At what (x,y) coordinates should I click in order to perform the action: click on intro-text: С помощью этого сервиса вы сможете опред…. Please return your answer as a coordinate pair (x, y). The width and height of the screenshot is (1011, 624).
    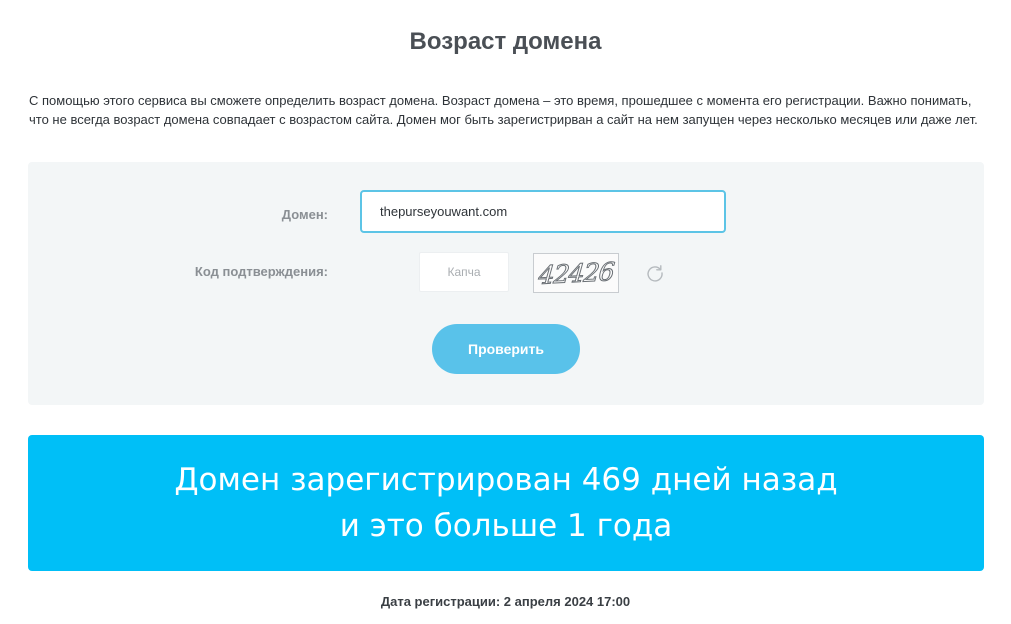
    Looking at the image, I should click on (503, 110).